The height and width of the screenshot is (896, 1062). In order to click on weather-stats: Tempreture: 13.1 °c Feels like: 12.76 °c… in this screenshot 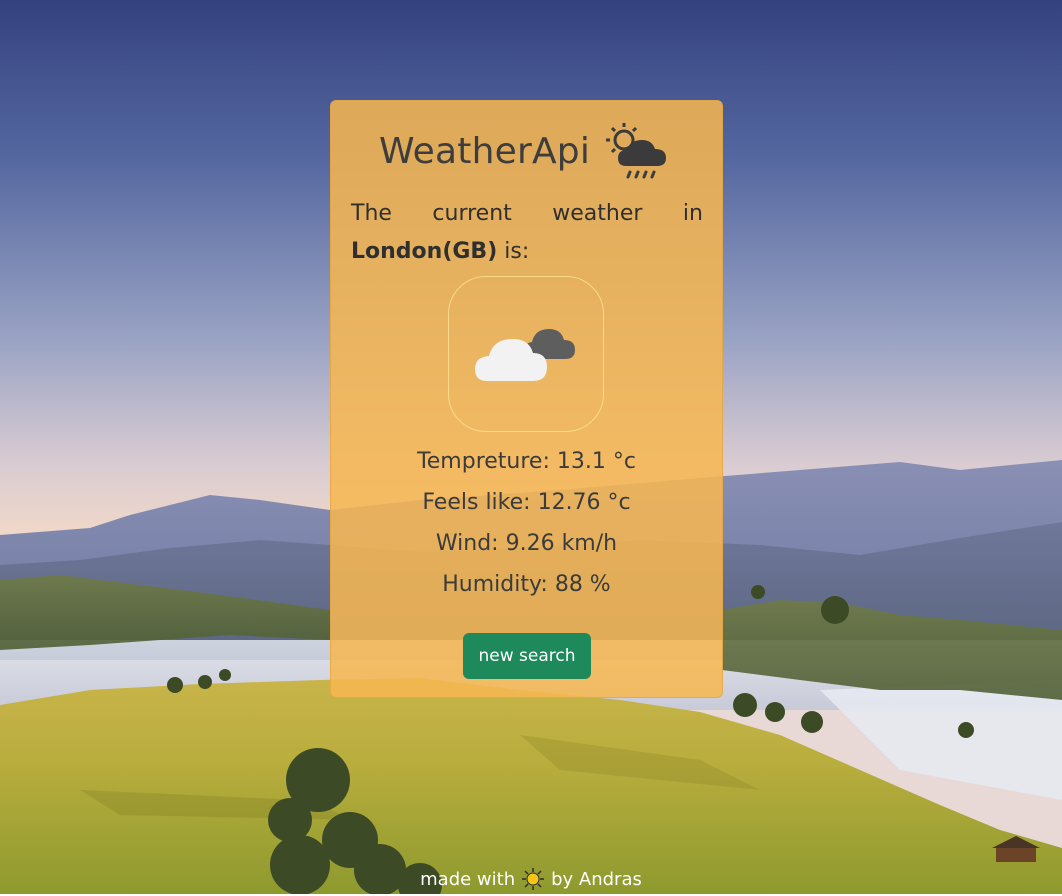, I will do `click(526, 523)`.